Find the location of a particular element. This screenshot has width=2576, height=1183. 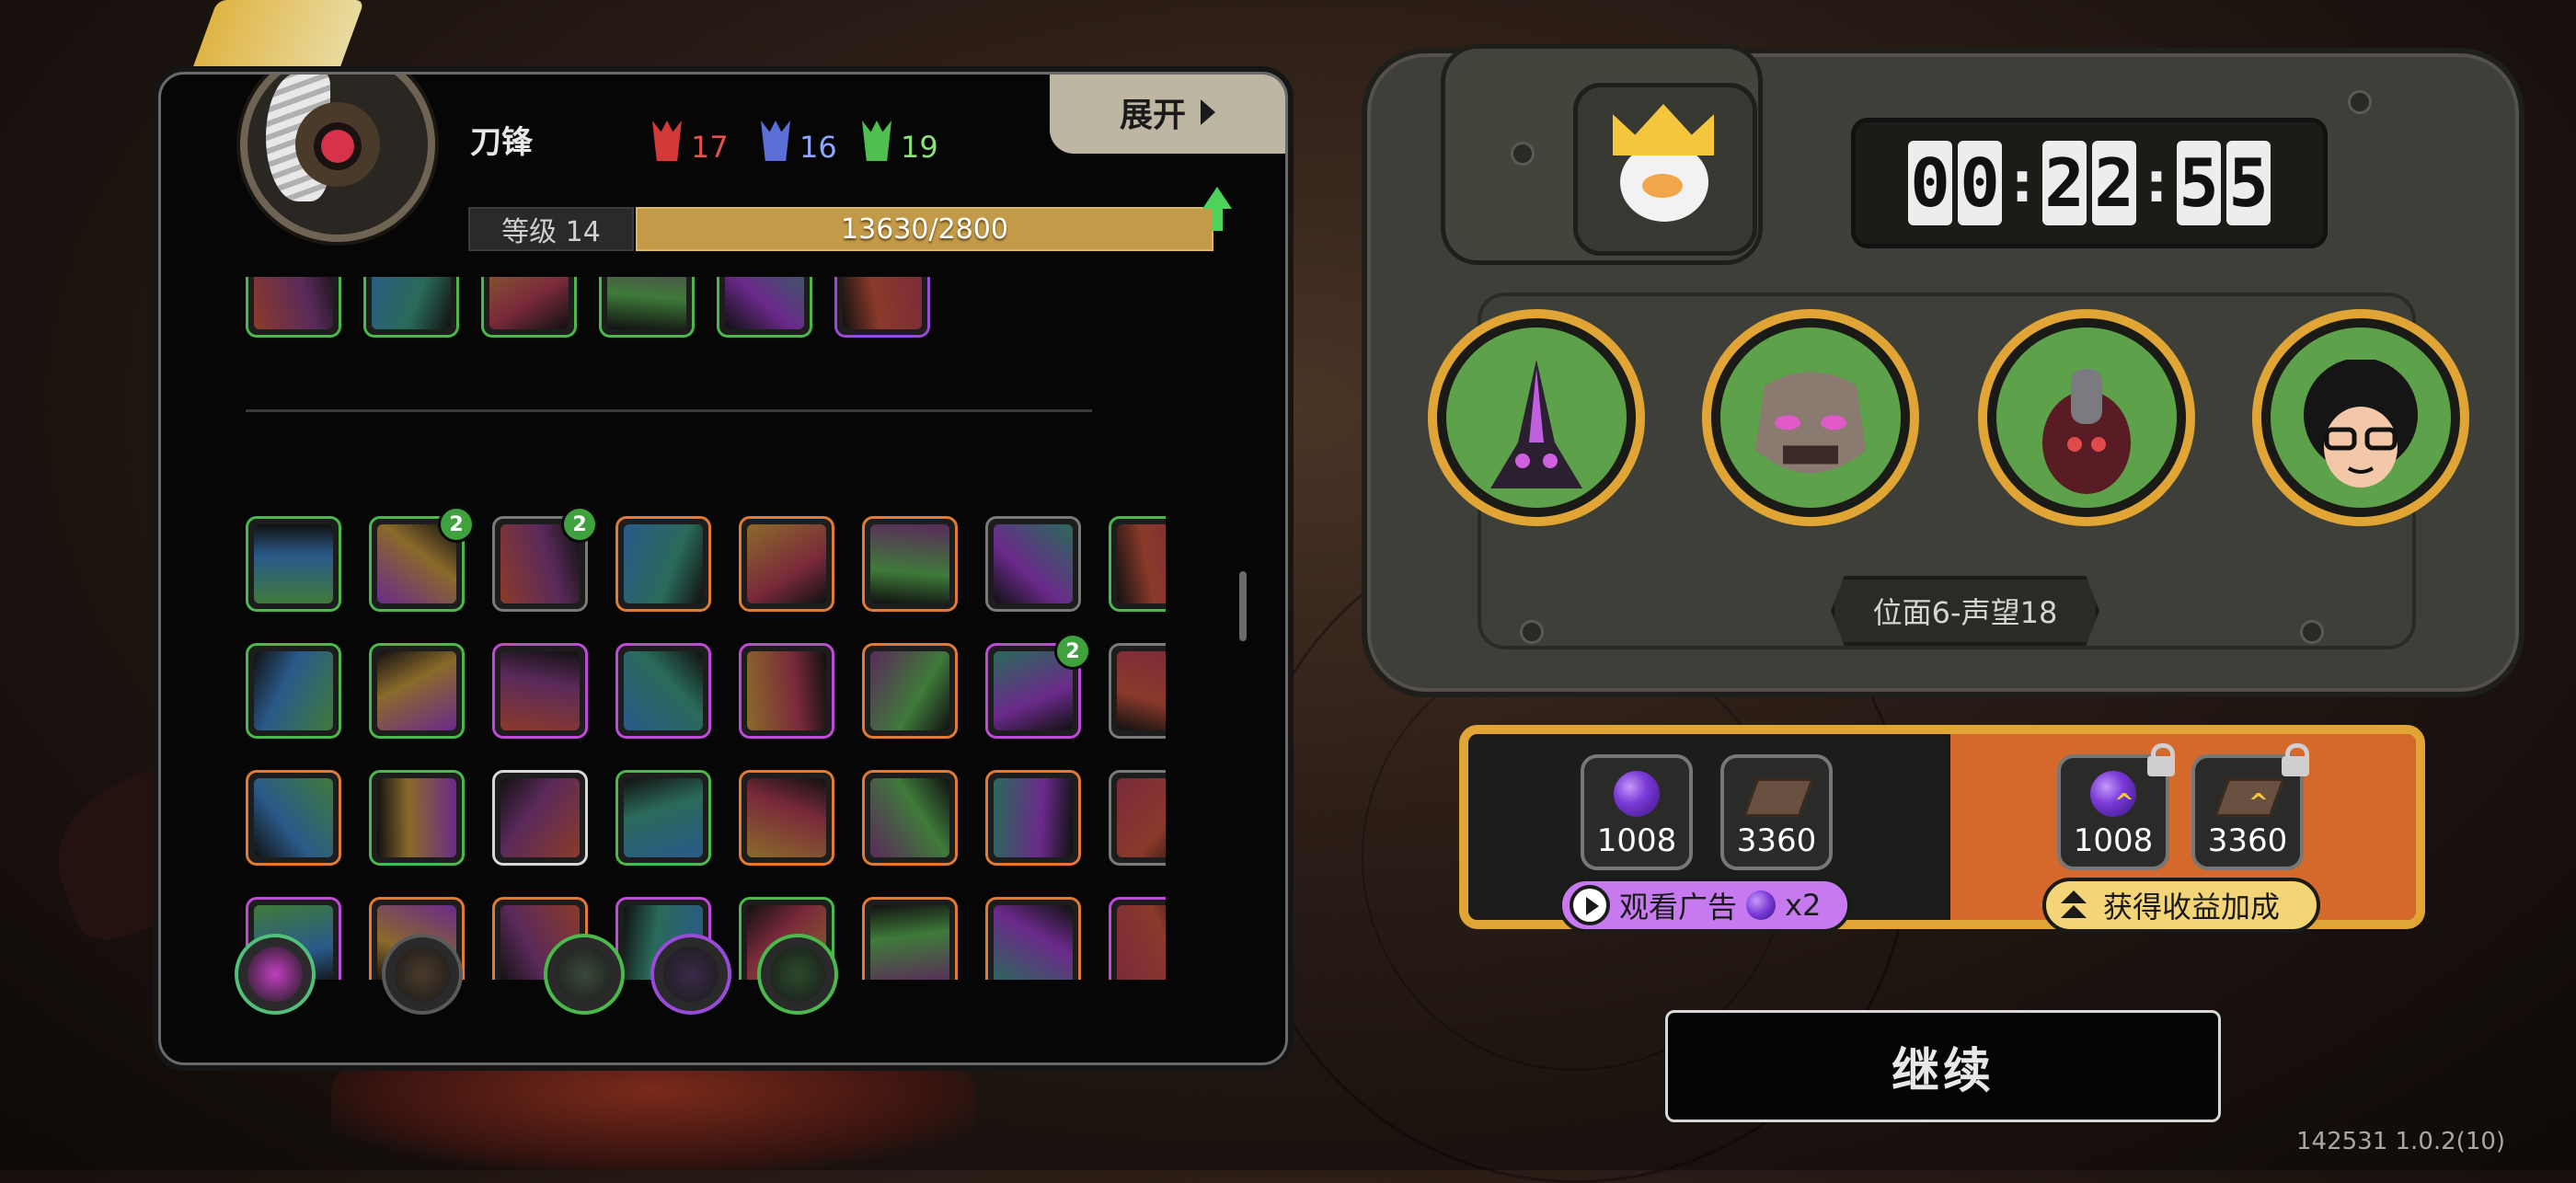

skill-dark-cross-box-icon: 2 is located at coordinates (545, 559).